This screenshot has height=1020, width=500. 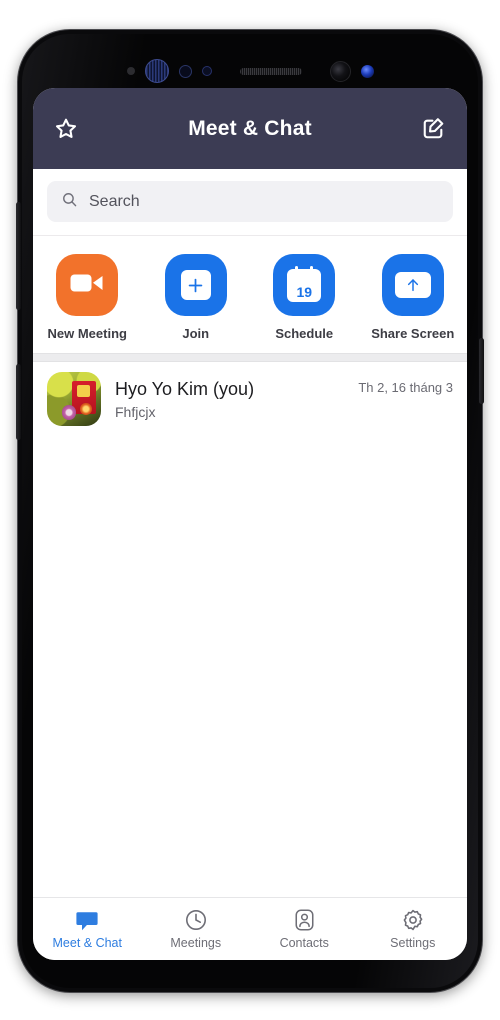 What do you see at coordinates (130, 71) in the screenshot?
I see `proximity-sensor-icon` at bounding box center [130, 71].